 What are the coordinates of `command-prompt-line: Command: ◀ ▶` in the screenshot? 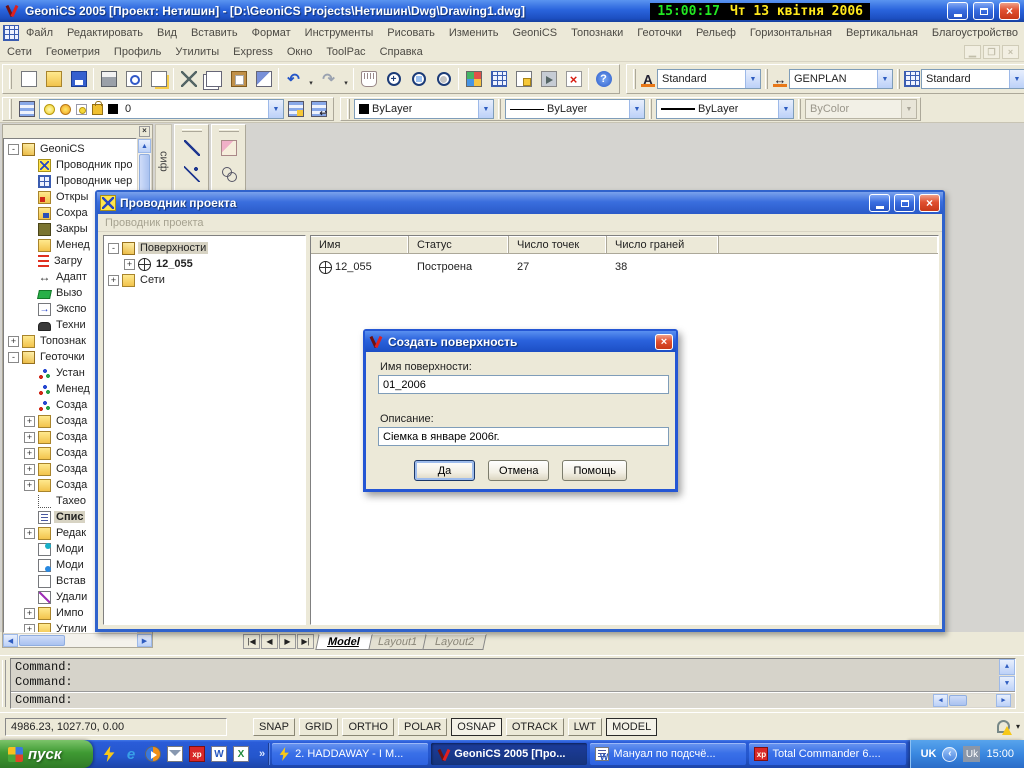 It's located at (513, 699).